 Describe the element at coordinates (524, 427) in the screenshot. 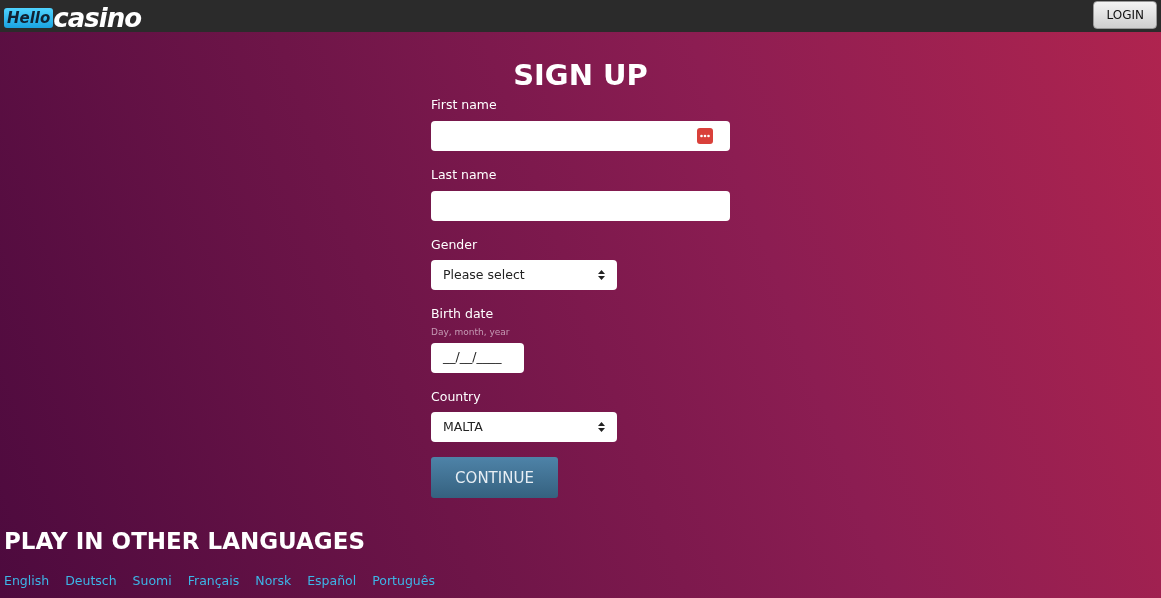

I see `select-field: MALTA` at that location.